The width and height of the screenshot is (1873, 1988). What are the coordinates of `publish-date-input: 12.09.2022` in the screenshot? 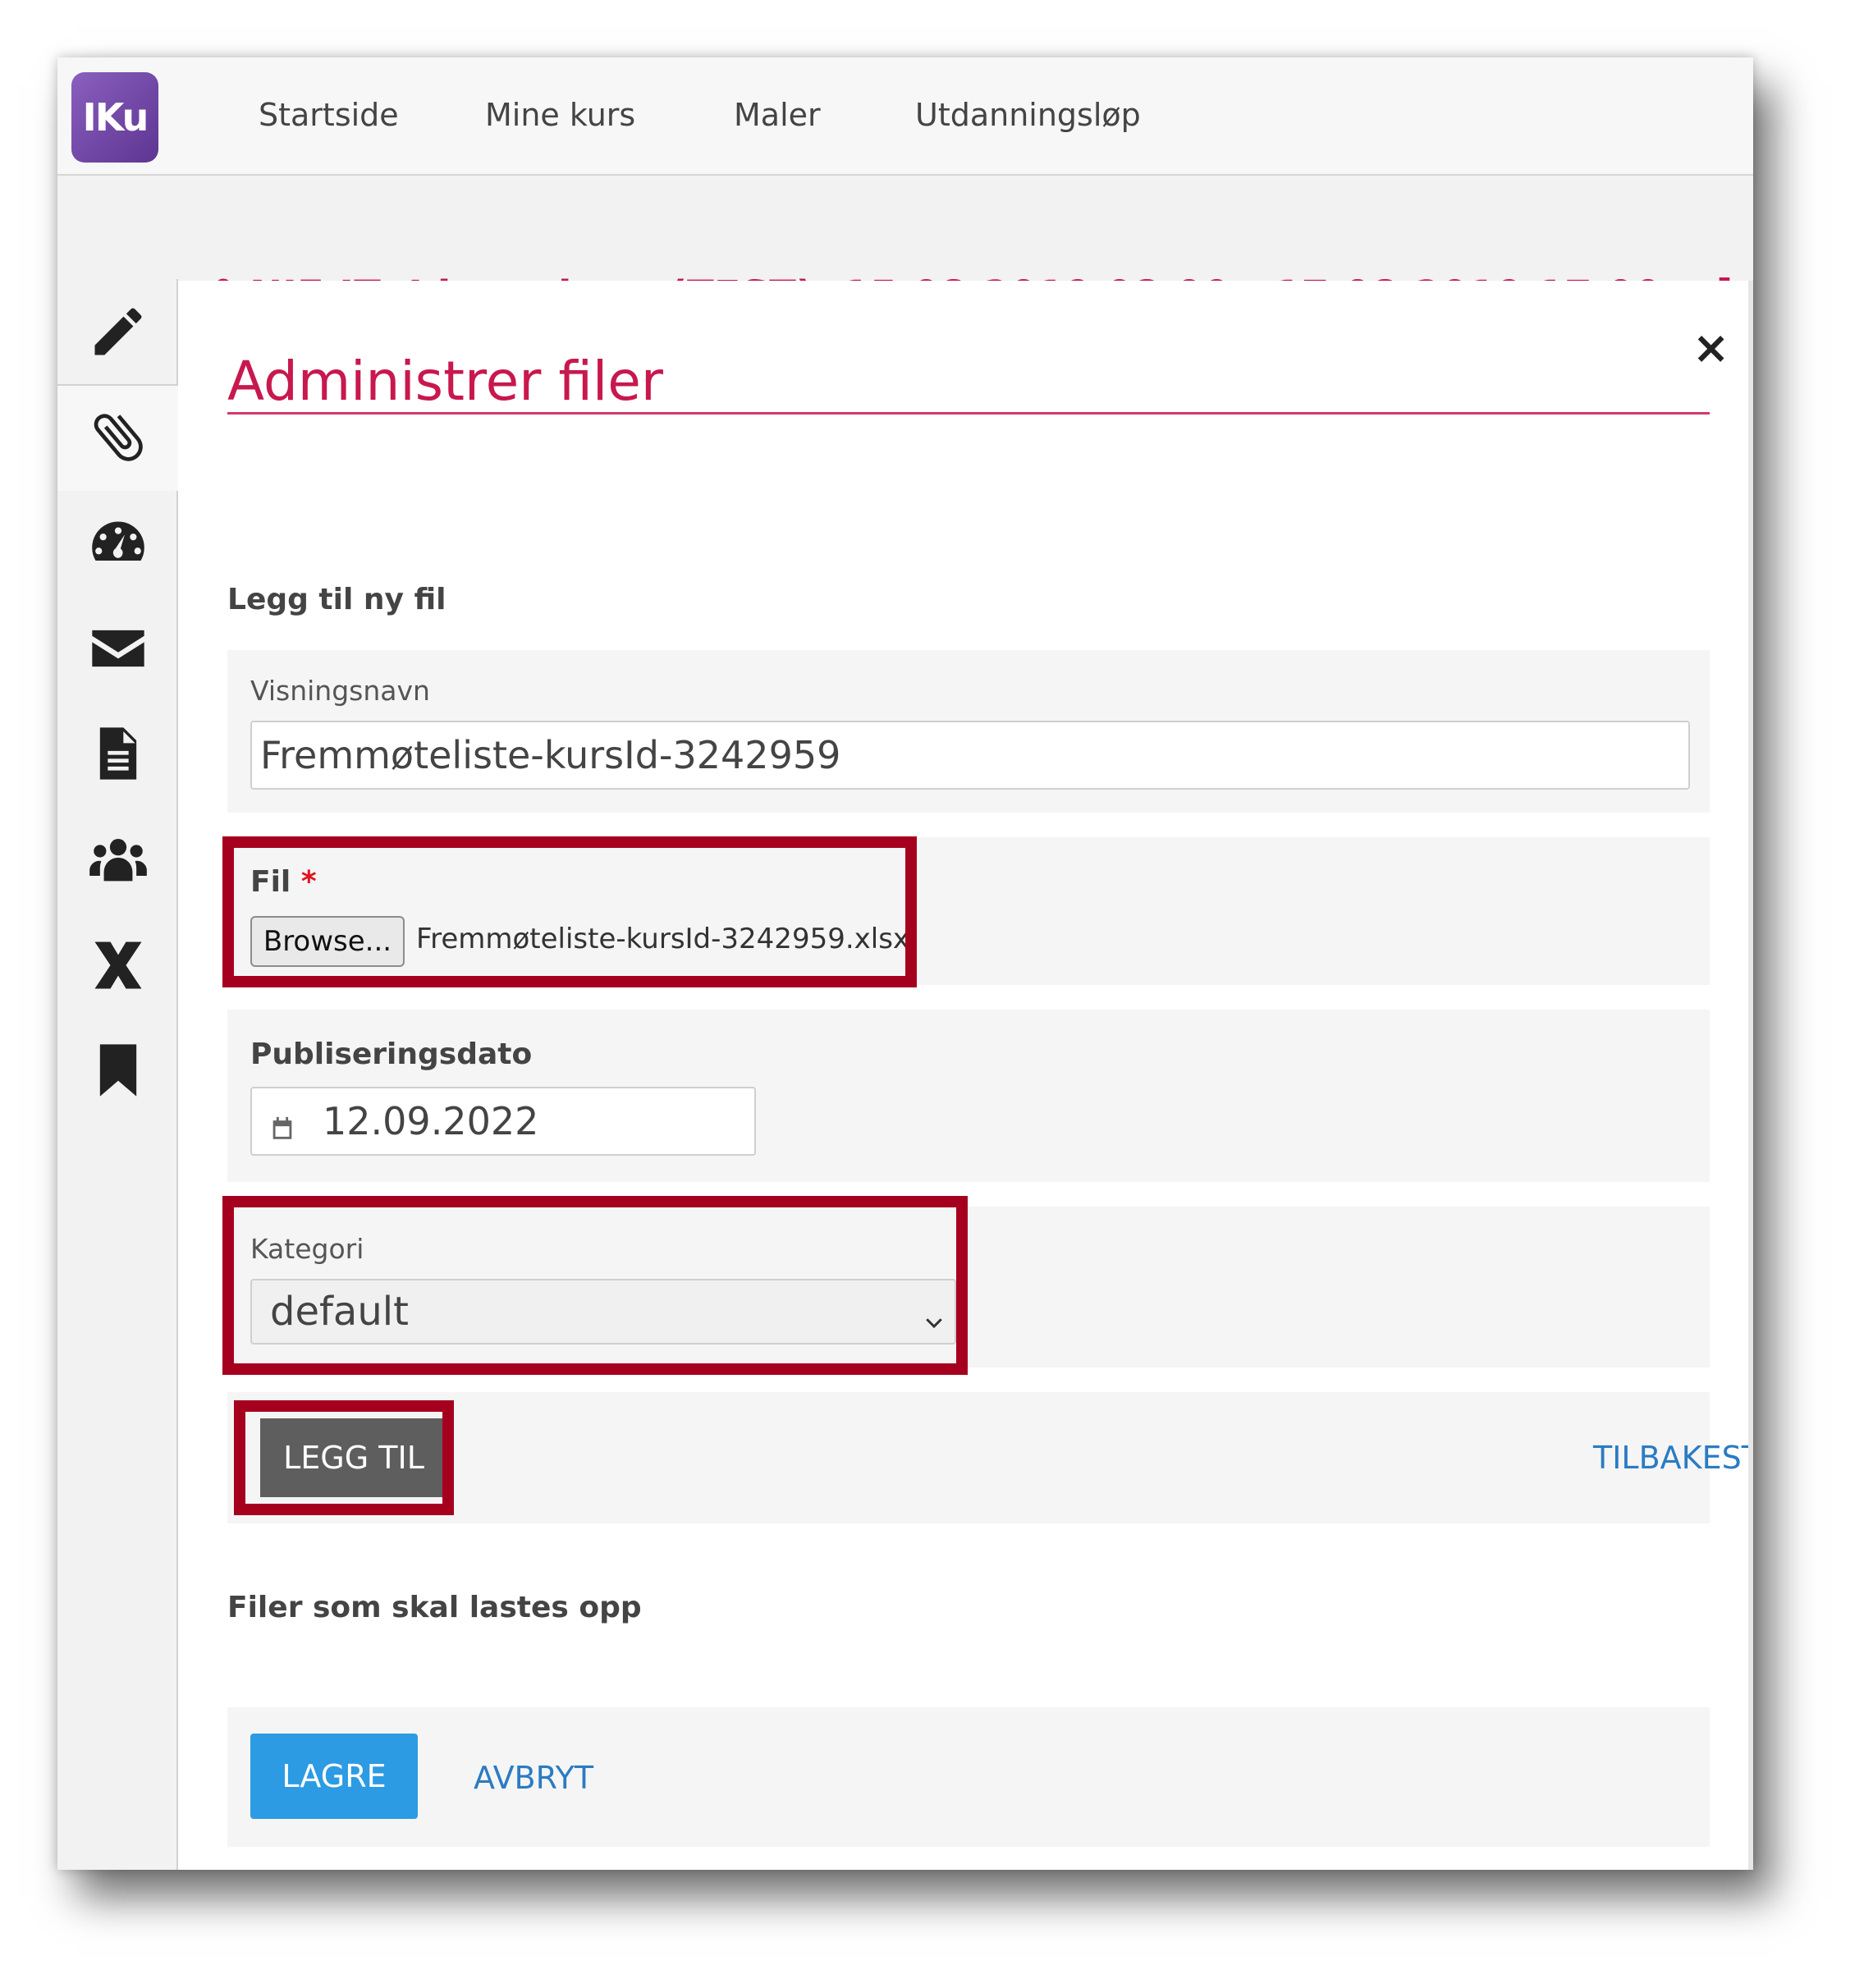 It's located at (503, 1121).